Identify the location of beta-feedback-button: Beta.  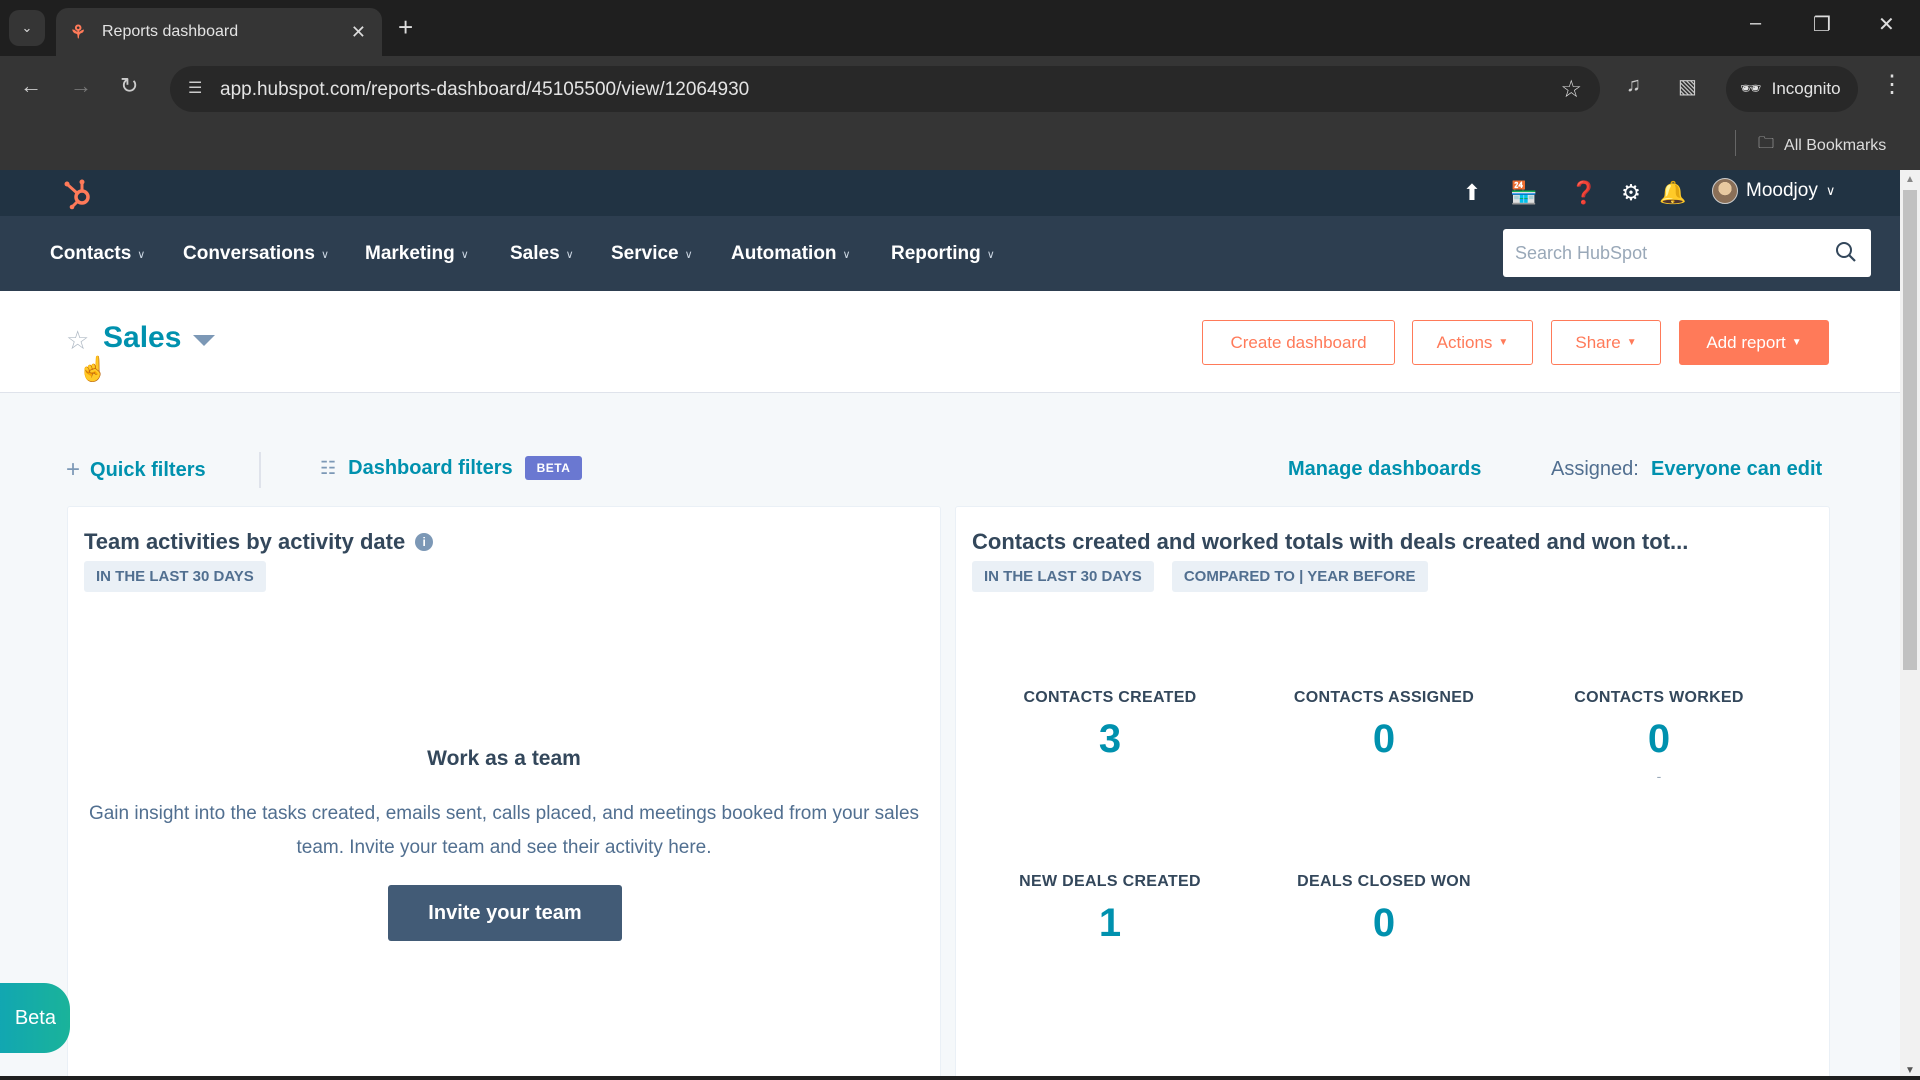
(35, 1018).